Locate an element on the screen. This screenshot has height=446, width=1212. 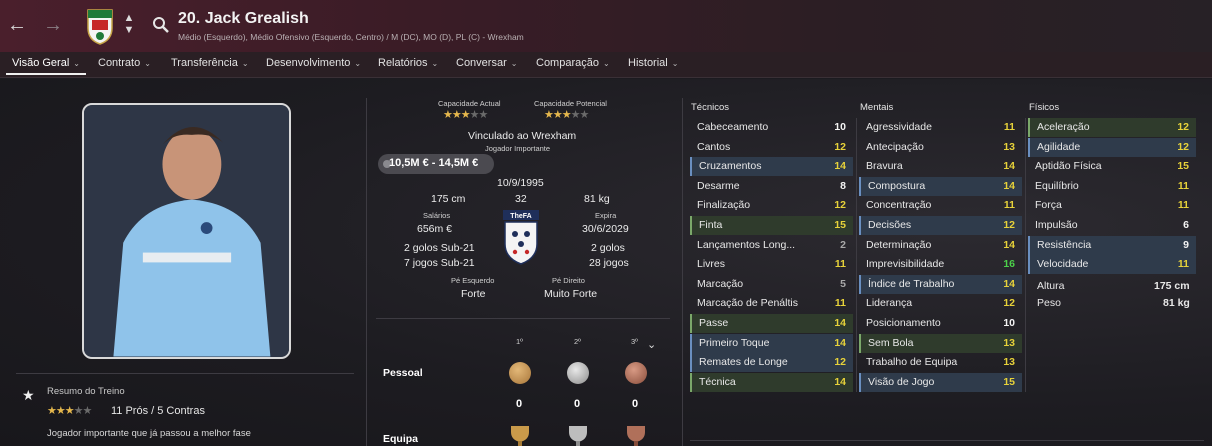
attribute-value: 6 is located at coordinates (1186, 225).